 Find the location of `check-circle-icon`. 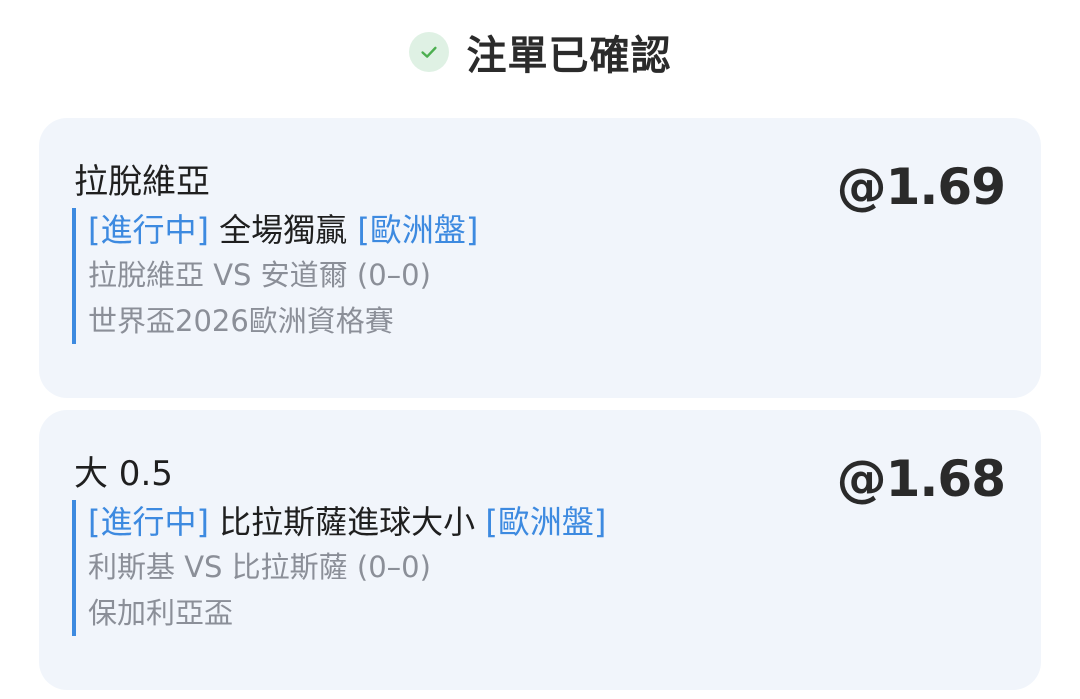

check-circle-icon is located at coordinates (428, 52).